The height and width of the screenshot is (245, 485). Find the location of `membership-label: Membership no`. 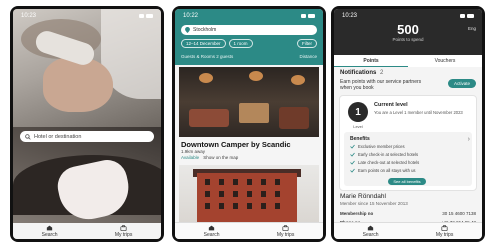

membership-label: Membership no is located at coordinates (357, 213).